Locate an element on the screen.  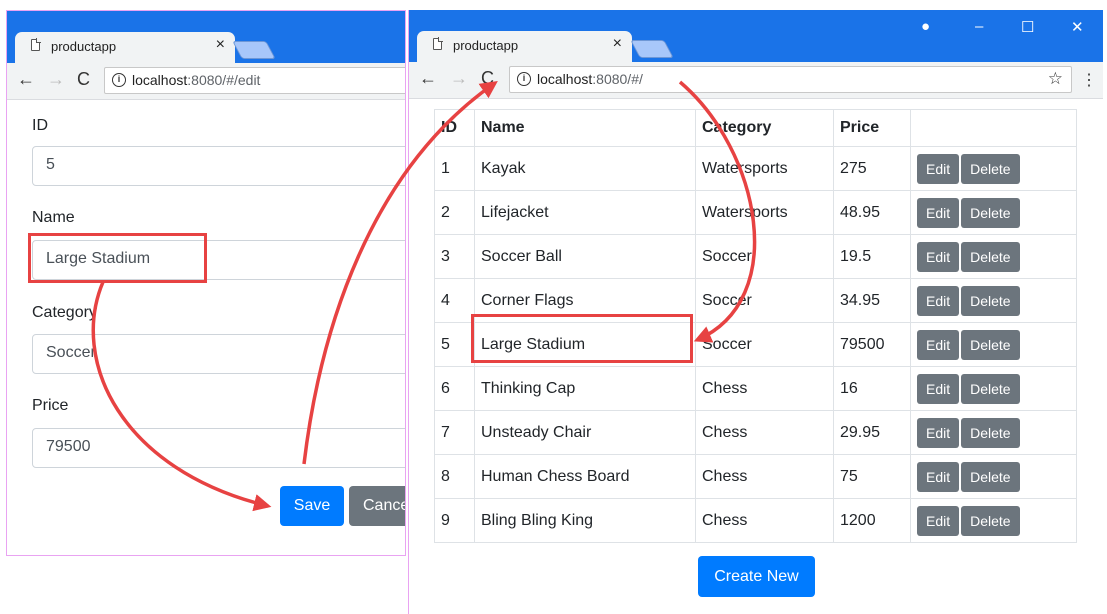
cell-id: 3 is located at coordinates (454, 256).